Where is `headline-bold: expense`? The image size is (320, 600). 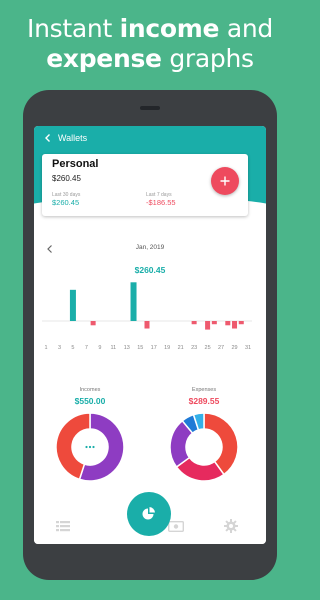
headline-bold: expense is located at coordinates (104, 58).